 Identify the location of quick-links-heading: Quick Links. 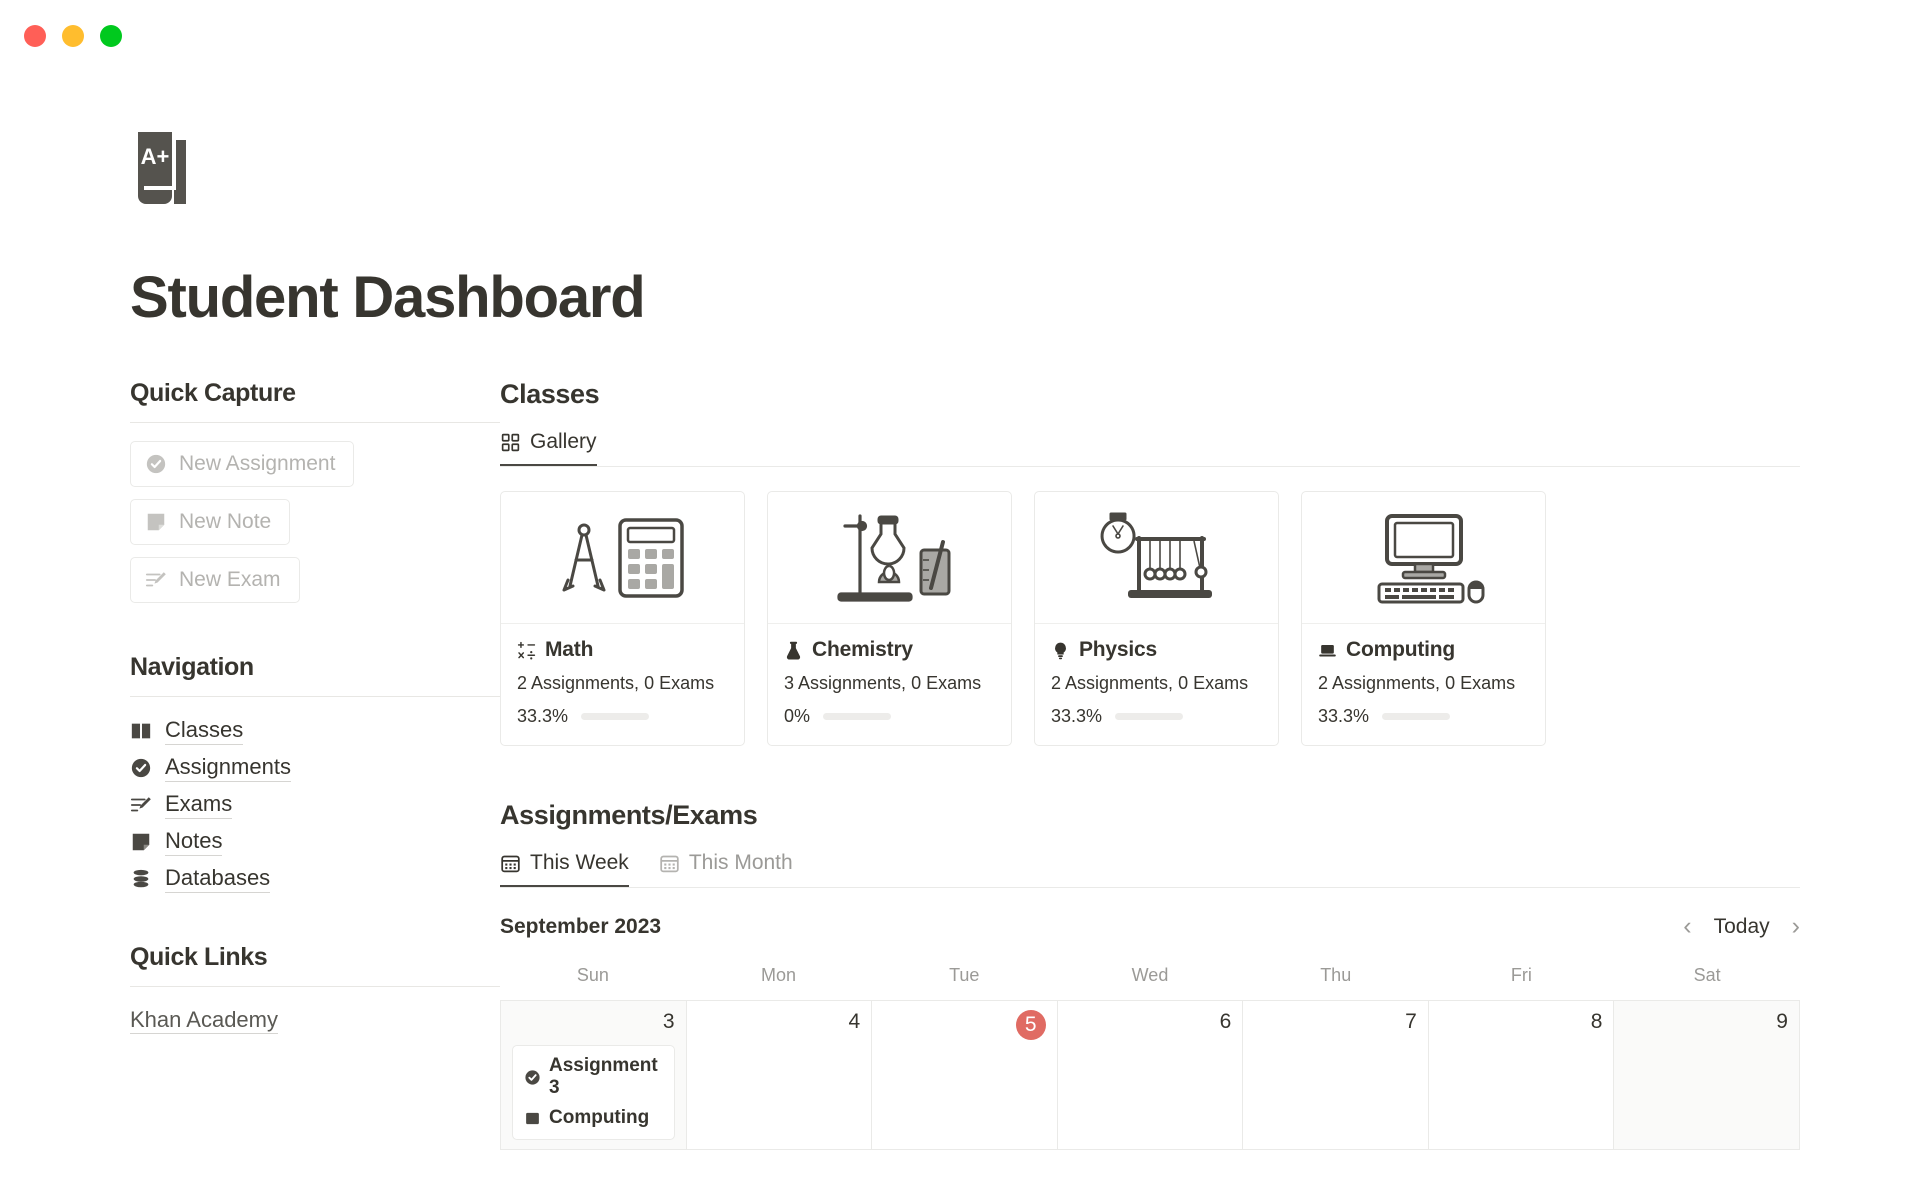
(199, 957).